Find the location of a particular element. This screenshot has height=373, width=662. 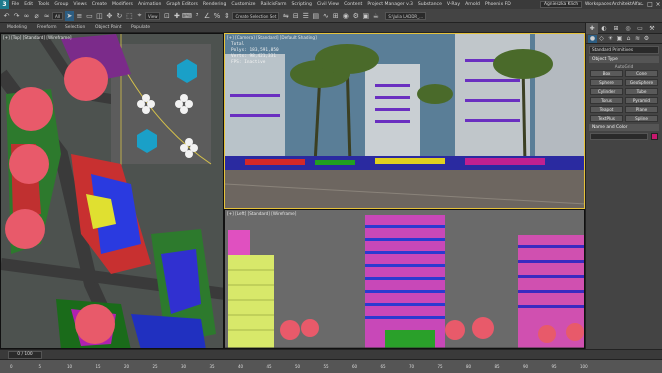

placement-icon: ⌖ is located at coordinates (139, 16).